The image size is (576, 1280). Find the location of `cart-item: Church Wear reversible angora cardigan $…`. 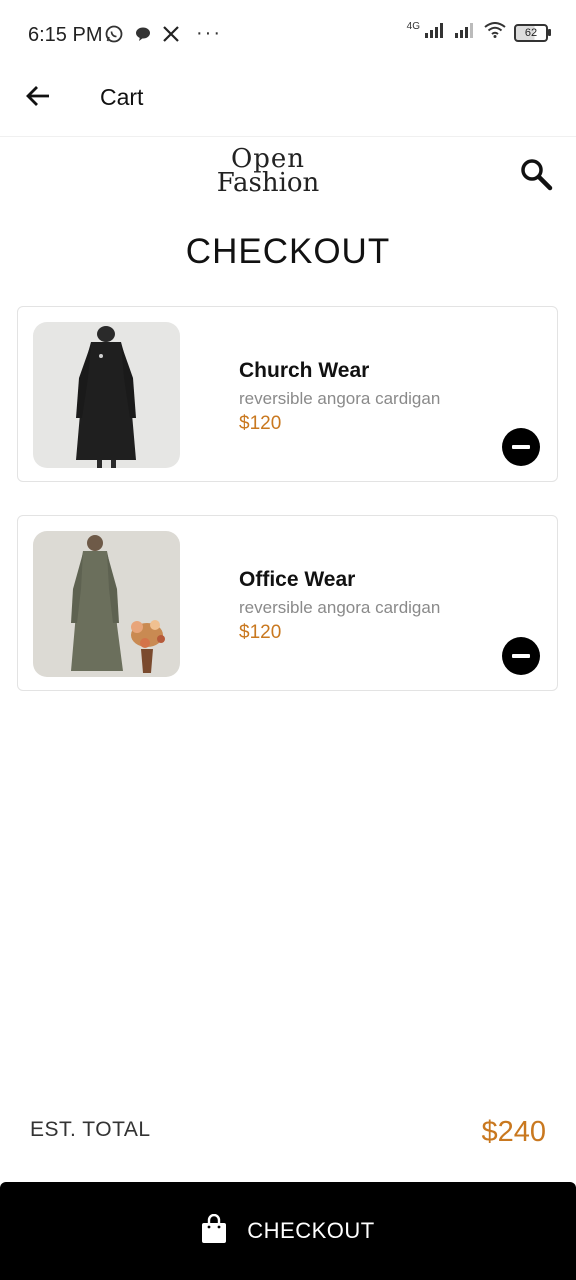

cart-item: Church Wear reversible angora cardigan $… is located at coordinates (287, 394).